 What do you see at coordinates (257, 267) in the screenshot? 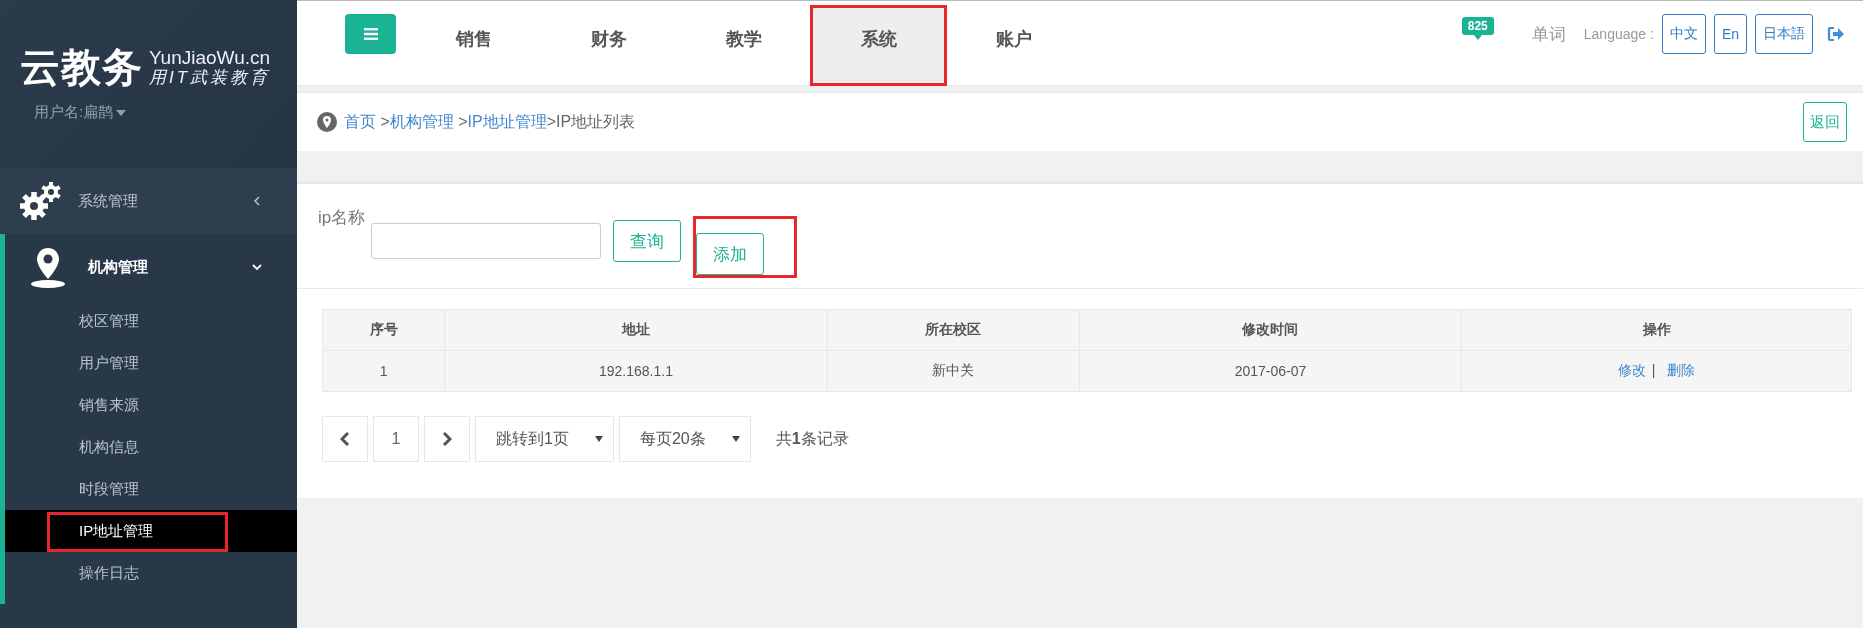
I see `chevron-down-icon` at bounding box center [257, 267].